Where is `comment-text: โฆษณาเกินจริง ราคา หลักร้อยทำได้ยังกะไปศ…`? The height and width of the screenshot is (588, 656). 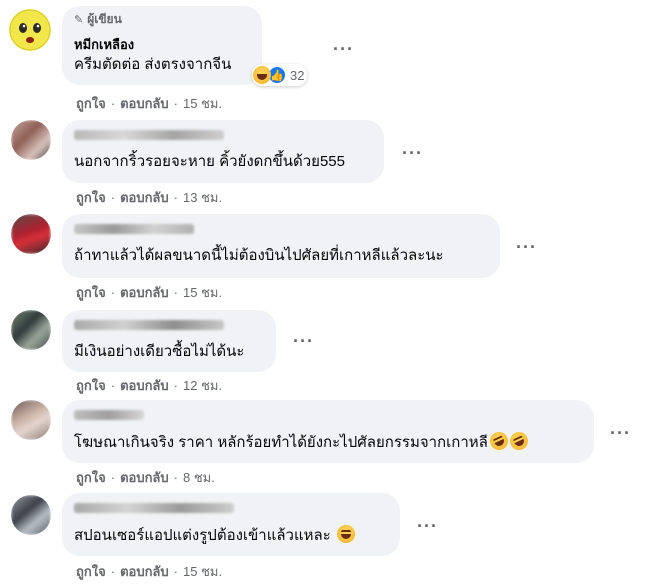
comment-text: โฆษณาเกินจริง ราคา หลักร้อยทำได้ยังกะไปศ… is located at coordinates (328, 441).